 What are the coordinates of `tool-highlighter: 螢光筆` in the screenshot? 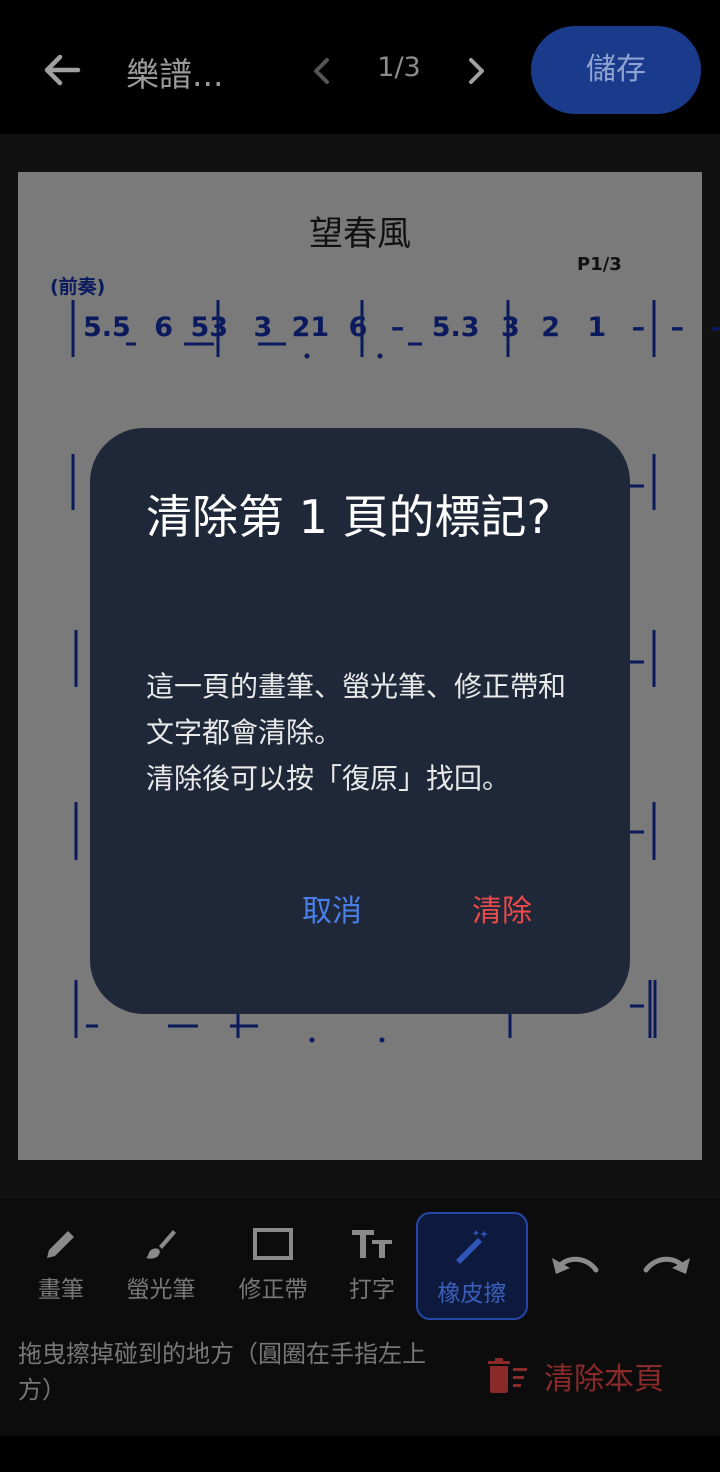 It's located at (161, 1266).